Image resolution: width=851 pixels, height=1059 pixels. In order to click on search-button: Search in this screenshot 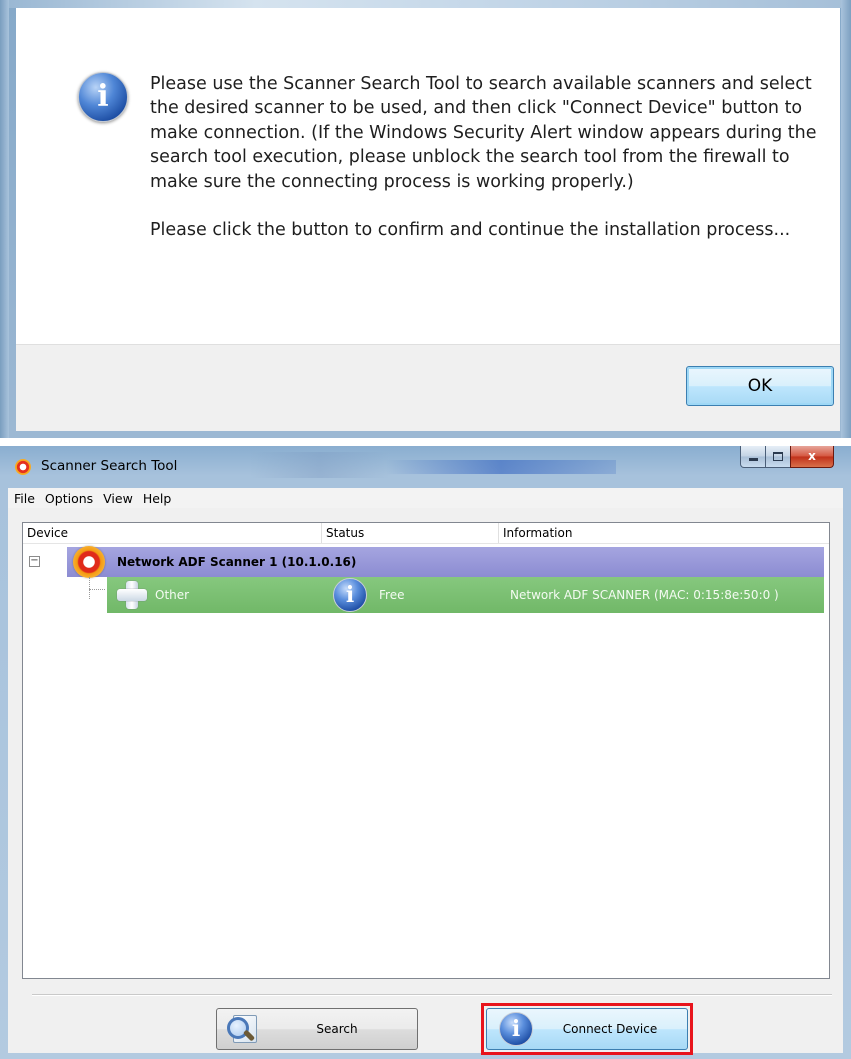, I will do `click(317, 1029)`.